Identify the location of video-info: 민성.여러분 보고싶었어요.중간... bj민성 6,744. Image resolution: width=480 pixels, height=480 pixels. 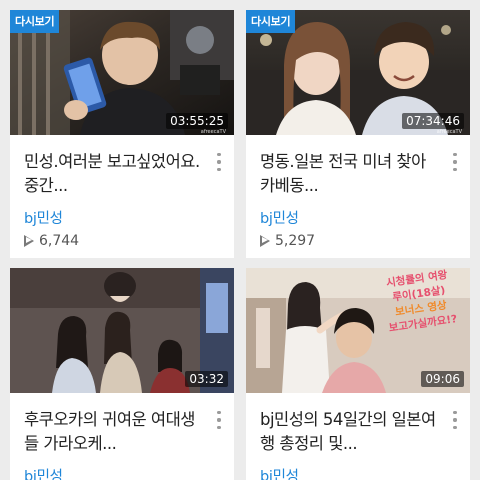
(122, 192).